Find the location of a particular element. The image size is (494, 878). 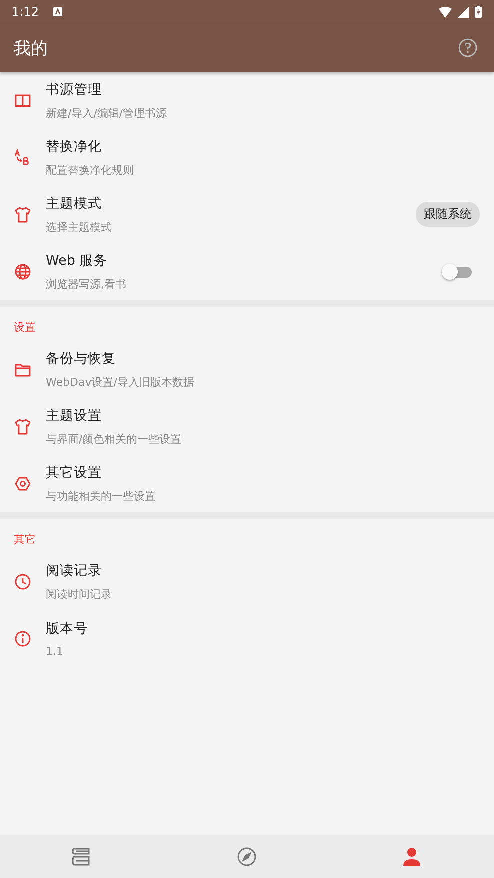

section-header: 其它 is located at coordinates (25, 540).